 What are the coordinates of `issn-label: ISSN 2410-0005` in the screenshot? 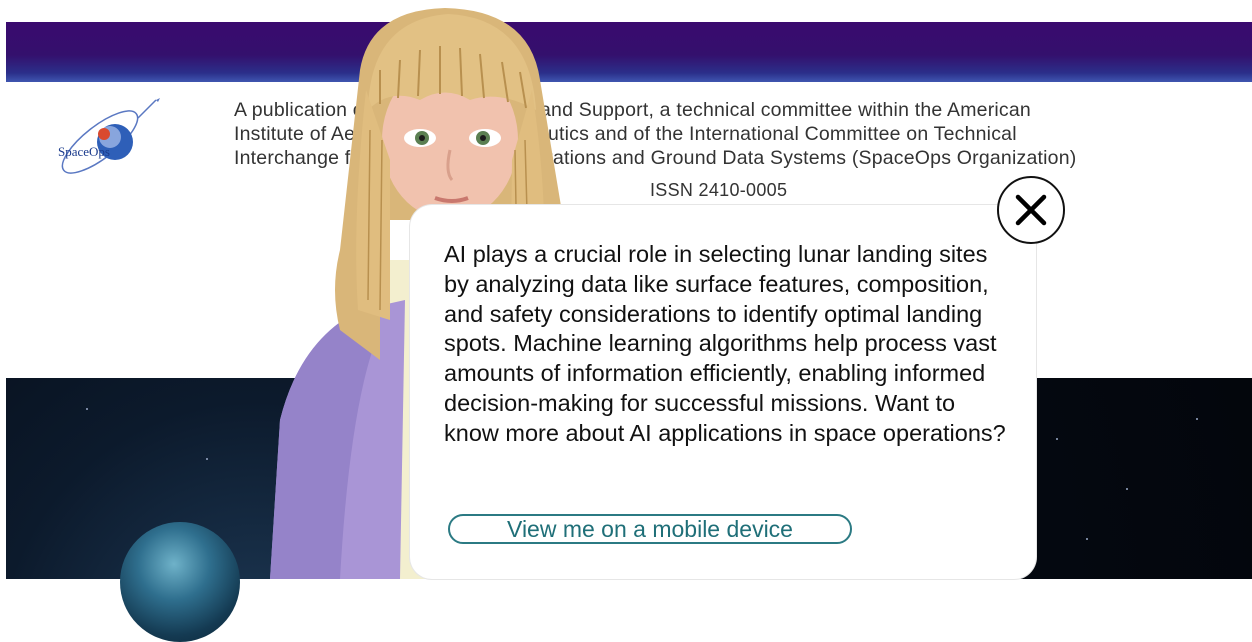 It's located at (719, 190).